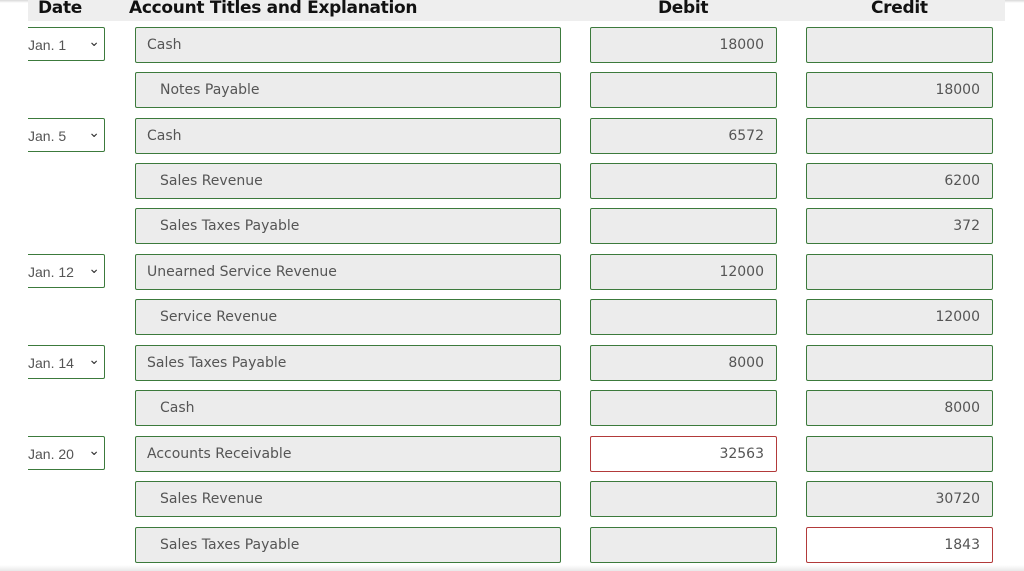  What do you see at coordinates (273, 9) in the screenshot?
I see `header-account: Account Titles and Explanation` at bounding box center [273, 9].